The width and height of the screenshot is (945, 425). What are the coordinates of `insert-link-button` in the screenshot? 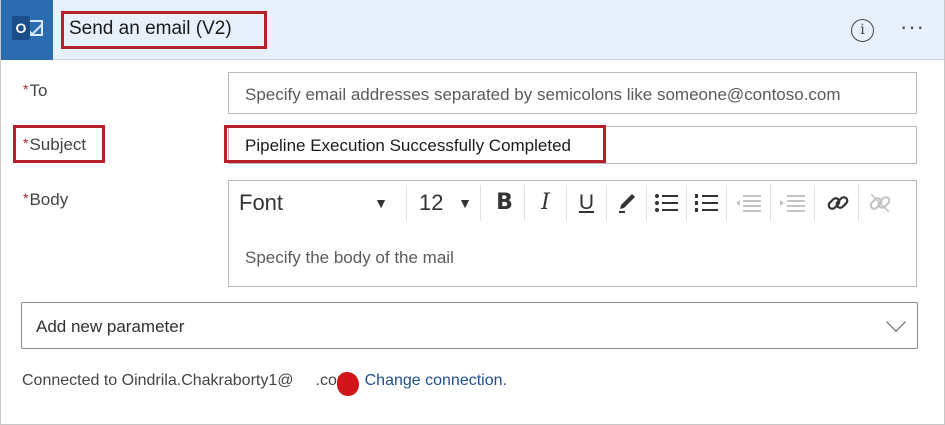 It's located at (838, 203).